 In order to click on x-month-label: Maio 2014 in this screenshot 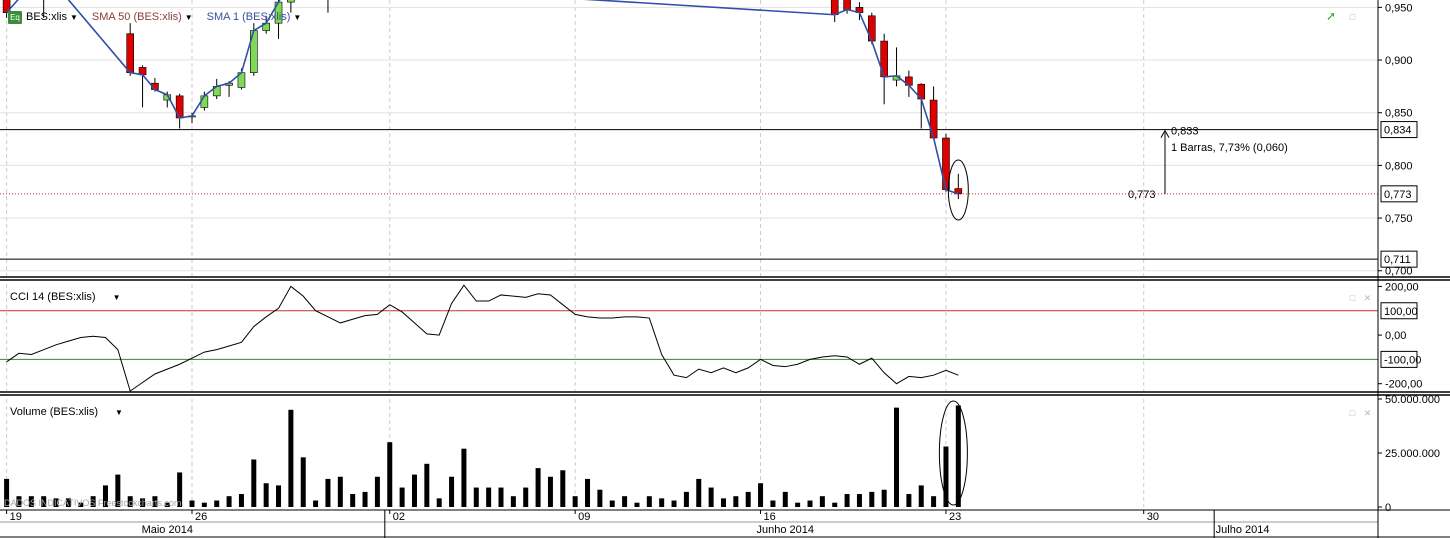, I will do `click(167, 530)`.